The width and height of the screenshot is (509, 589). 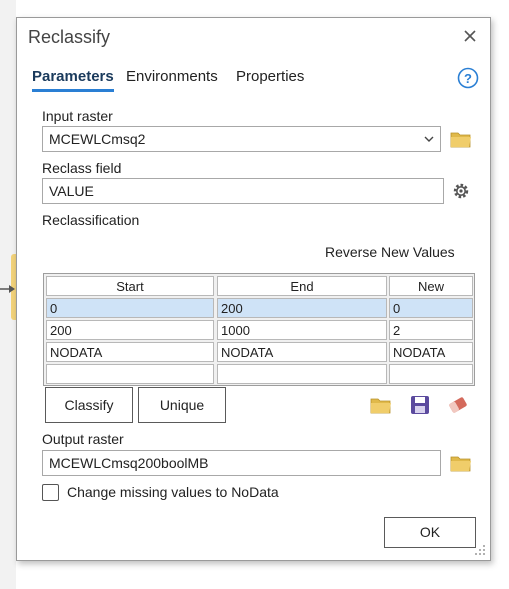 What do you see at coordinates (83, 439) in the screenshot?
I see `output-raster-label: Output raster` at bounding box center [83, 439].